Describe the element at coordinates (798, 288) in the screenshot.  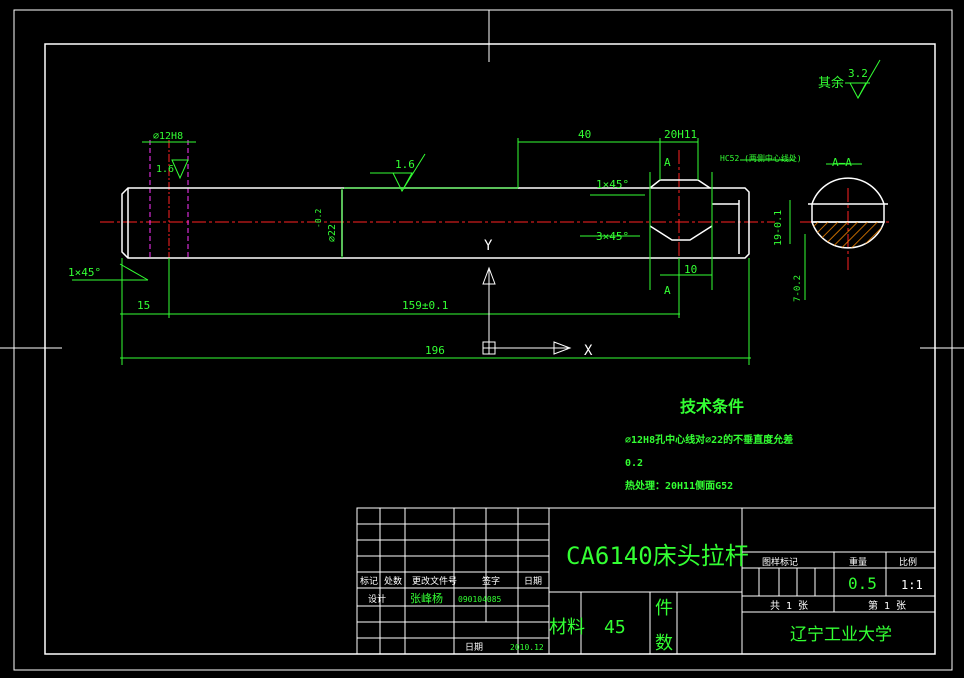
I see `dim-key-width: 7-0.2` at that location.